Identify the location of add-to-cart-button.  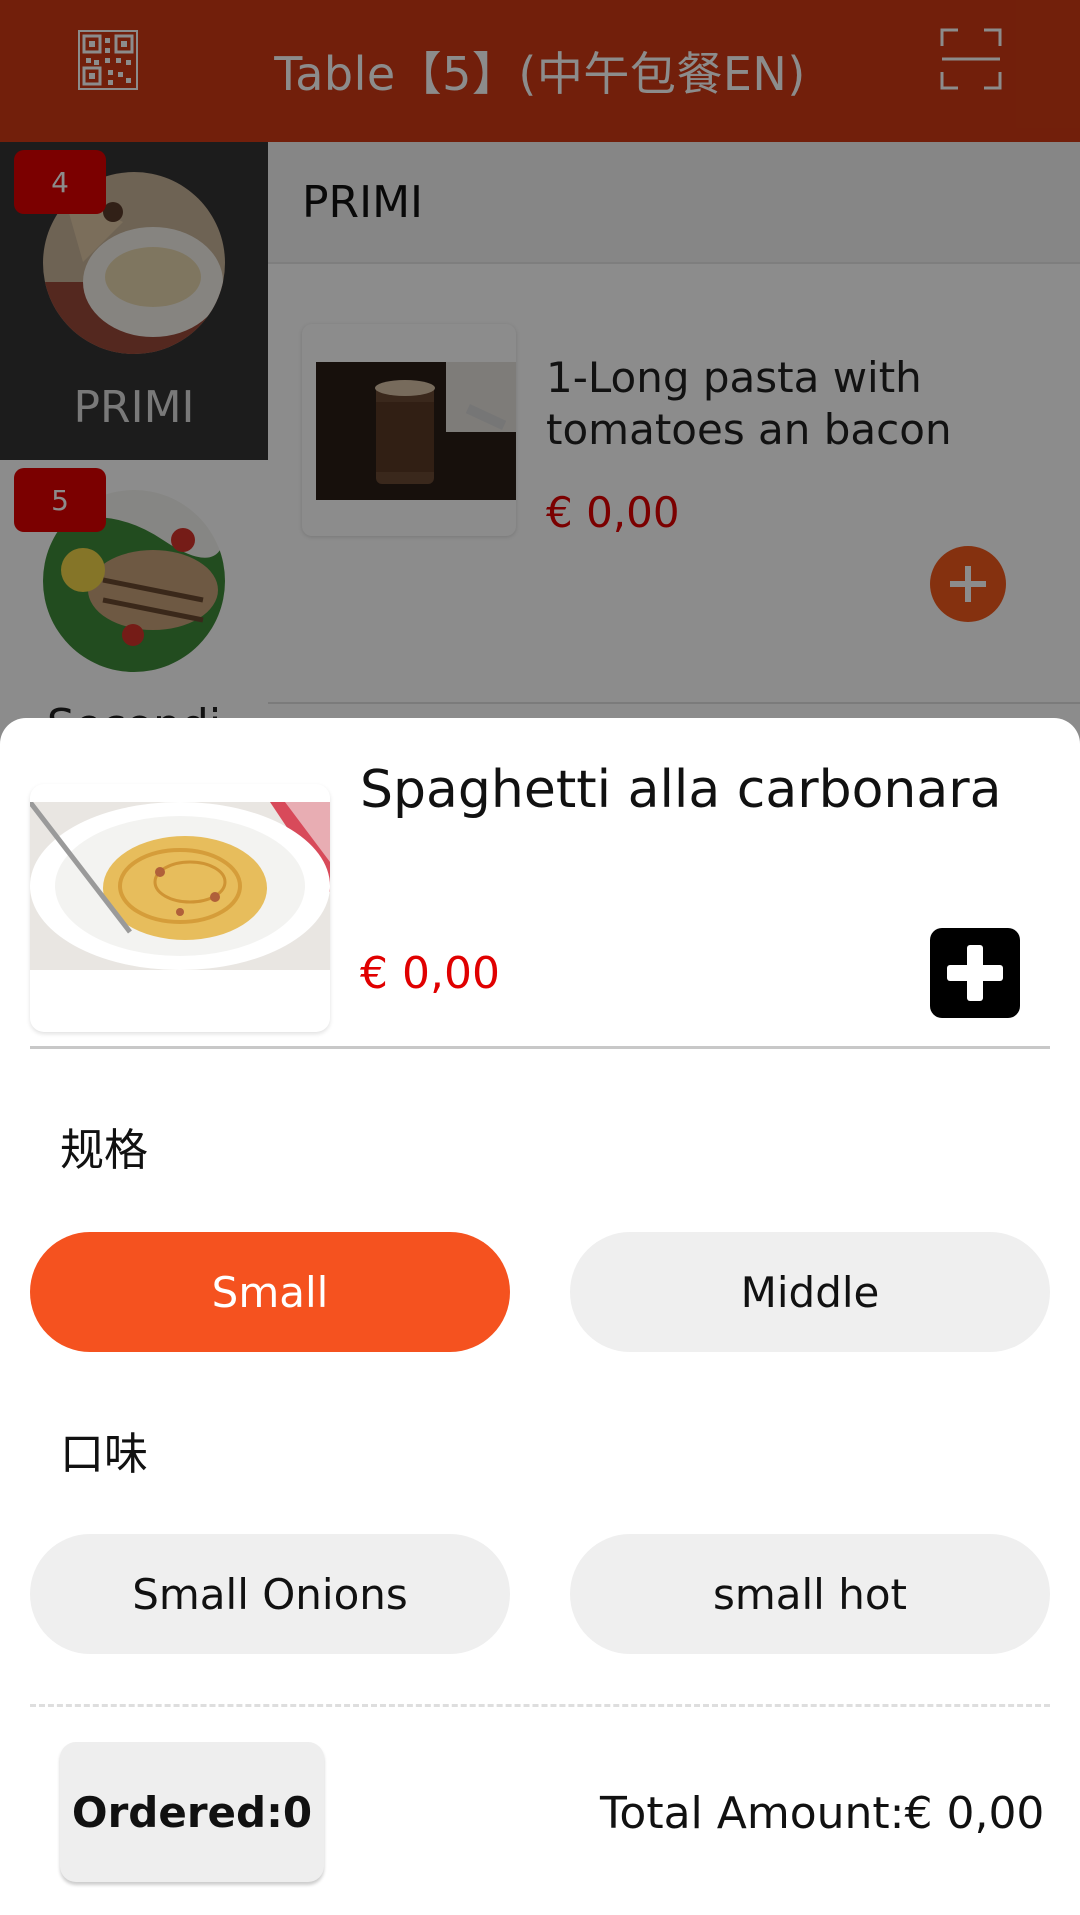
(975, 973).